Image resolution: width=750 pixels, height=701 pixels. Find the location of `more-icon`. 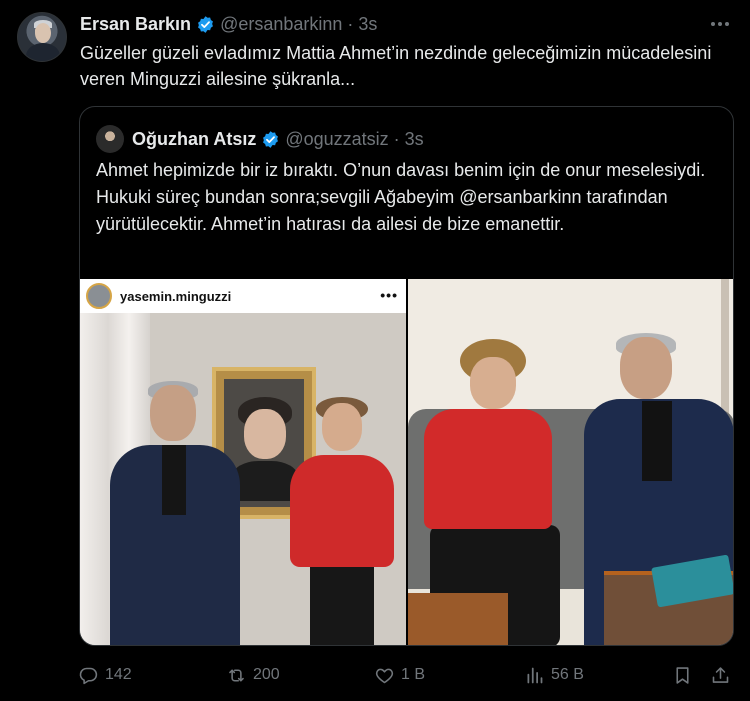

more-icon is located at coordinates (720, 24).